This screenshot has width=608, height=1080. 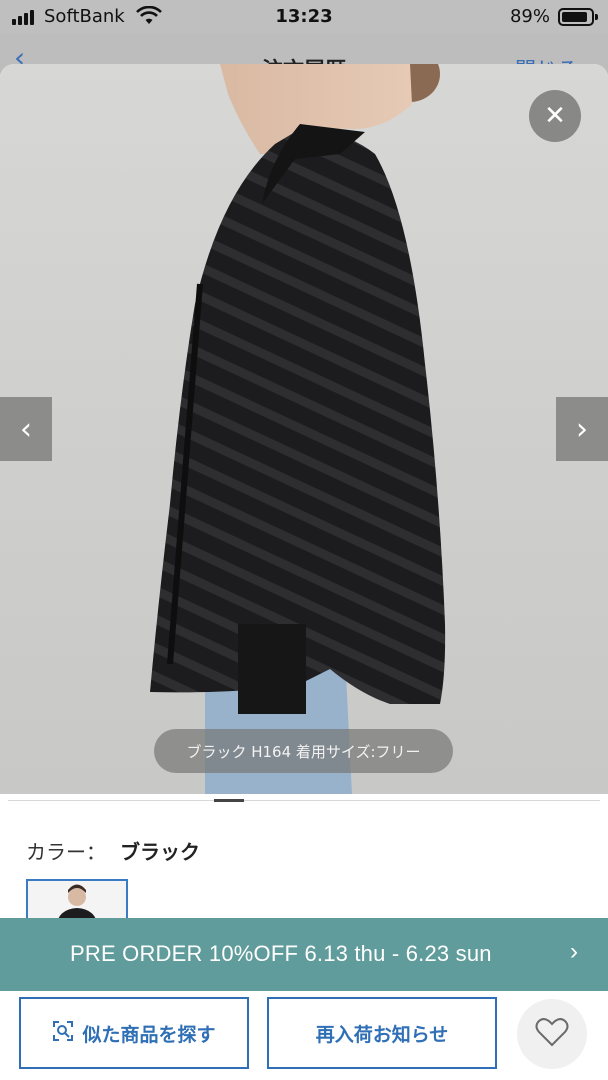 I want to click on close-button: ✕, so click(x=555, y=116).